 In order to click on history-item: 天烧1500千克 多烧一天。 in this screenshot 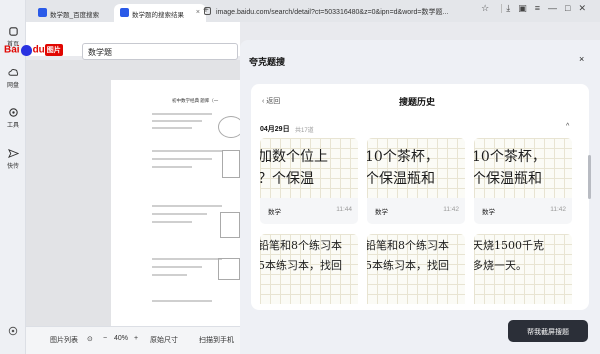, I will do `click(523, 269)`.